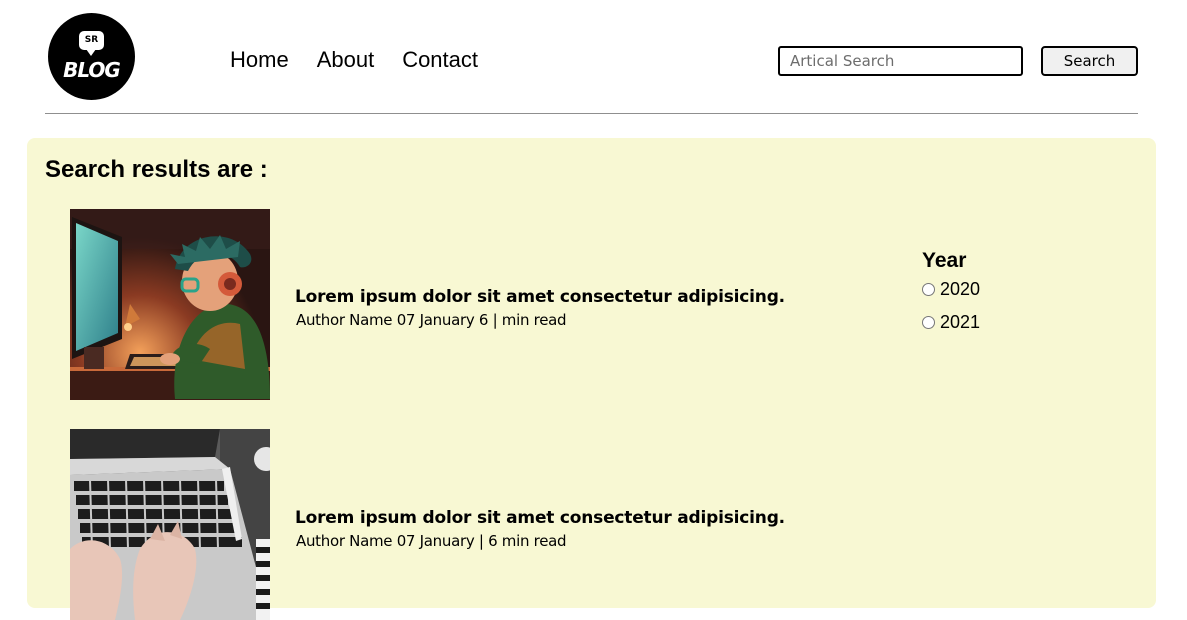 Image resolution: width=1187 pixels, height=620 pixels. What do you see at coordinates (960, 289) in the screenshot?
I see `year-option-label: 2020` at bounding box center [960, 289].